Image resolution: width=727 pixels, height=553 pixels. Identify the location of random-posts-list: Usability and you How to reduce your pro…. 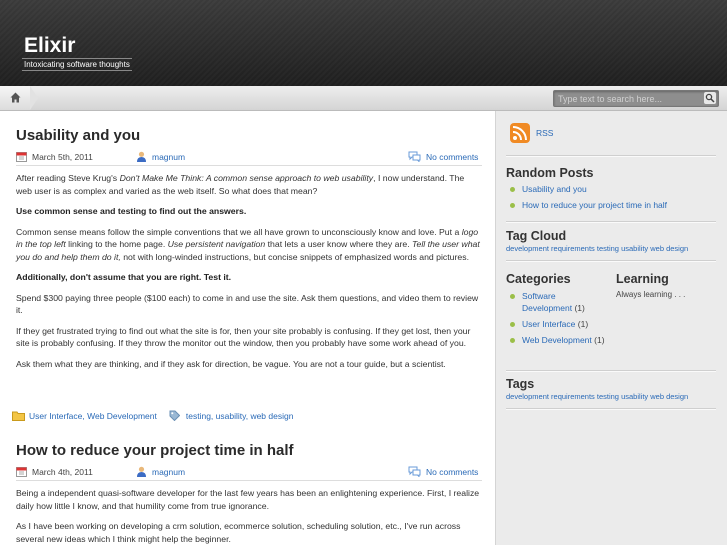
(611, 199).